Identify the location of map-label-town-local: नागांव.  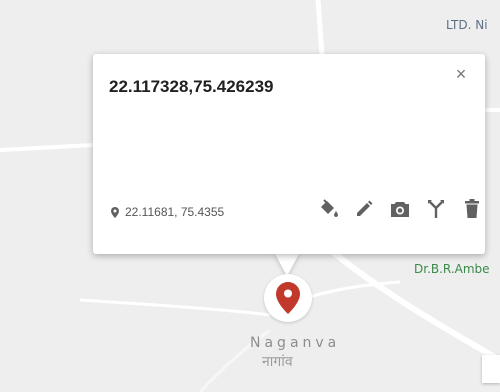
(277, 362).